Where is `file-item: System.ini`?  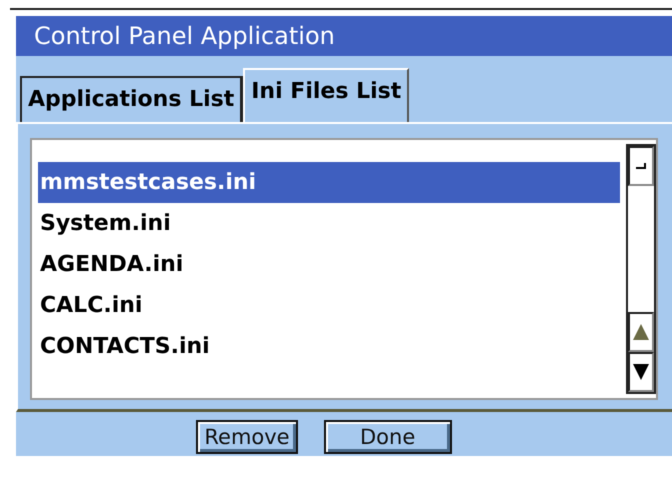
file-item: System.ini is located at coordinates (329, 223).